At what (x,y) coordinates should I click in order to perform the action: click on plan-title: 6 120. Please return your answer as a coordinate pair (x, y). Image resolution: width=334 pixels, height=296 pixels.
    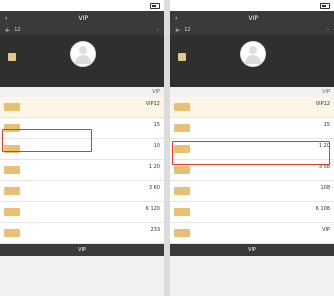
    Looking at the image, I should click on (152, 208).